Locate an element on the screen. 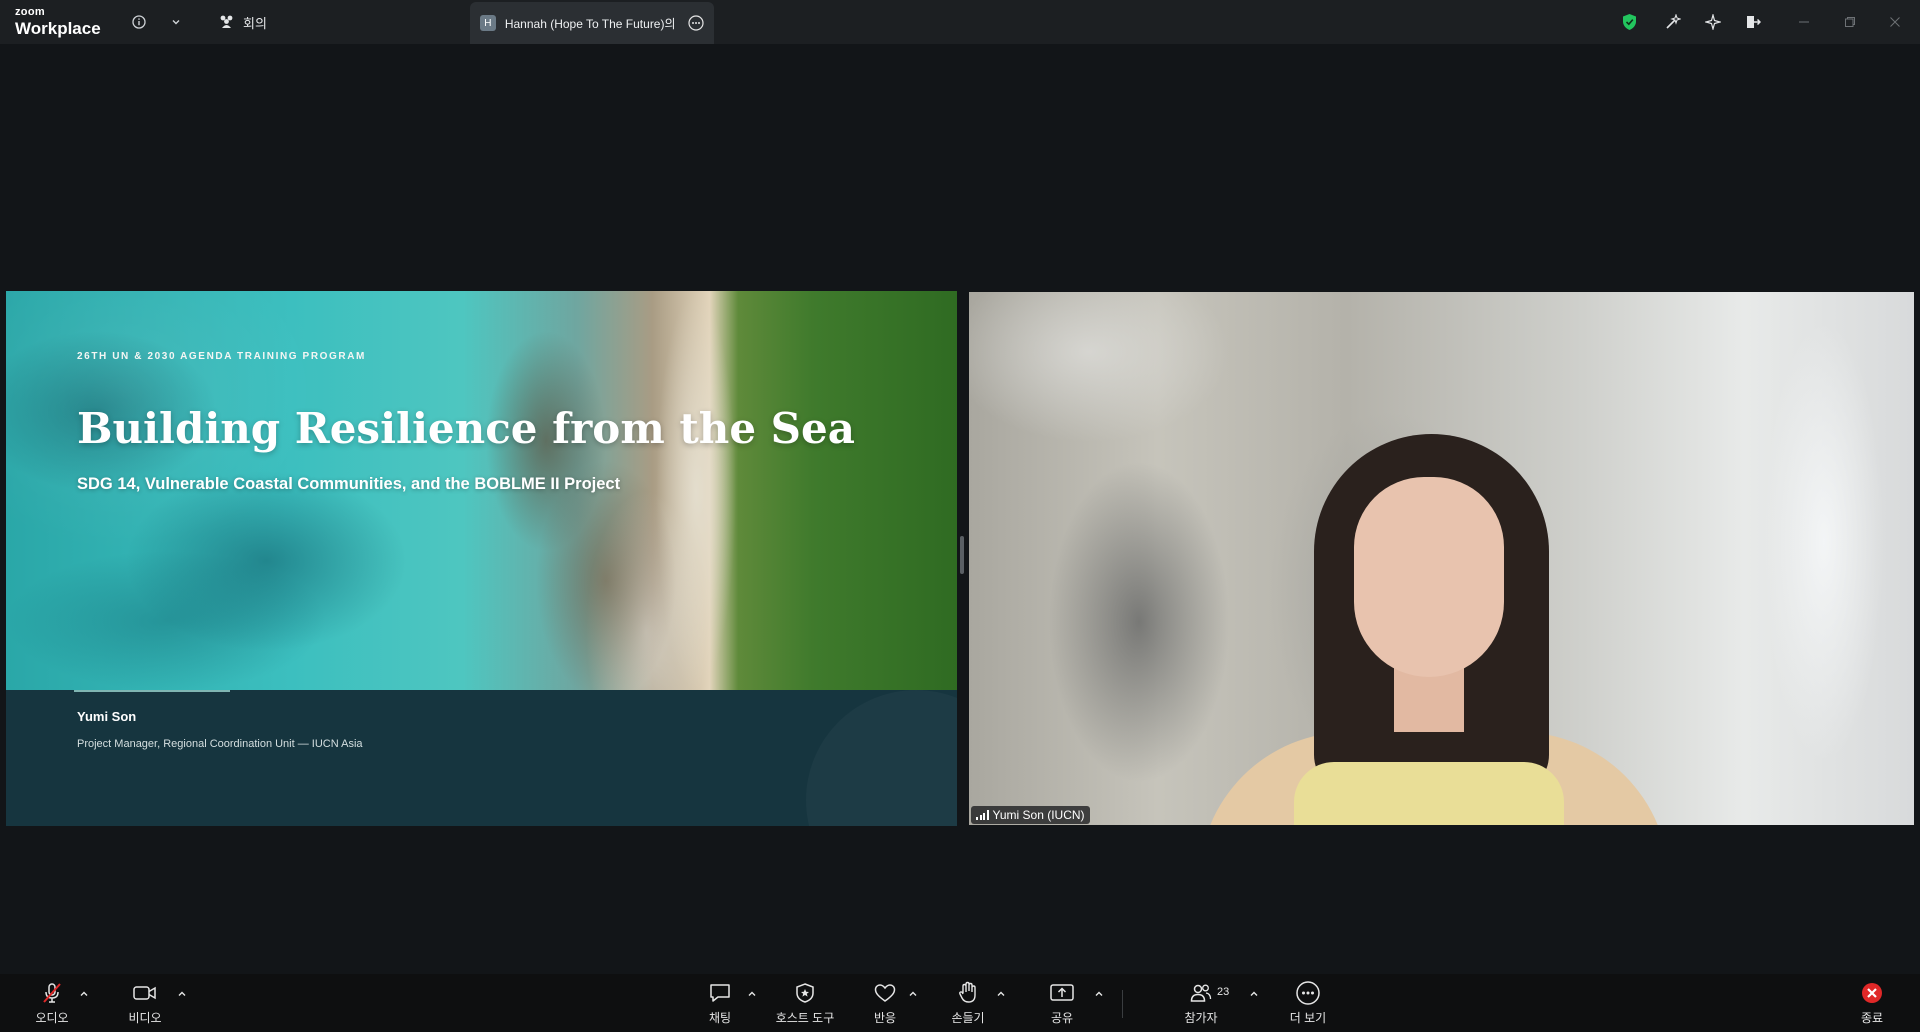 The height and width of the screenshot is (1032, 1920). raise-hand-label: 손들기 is located at coordinates (968, 1018).